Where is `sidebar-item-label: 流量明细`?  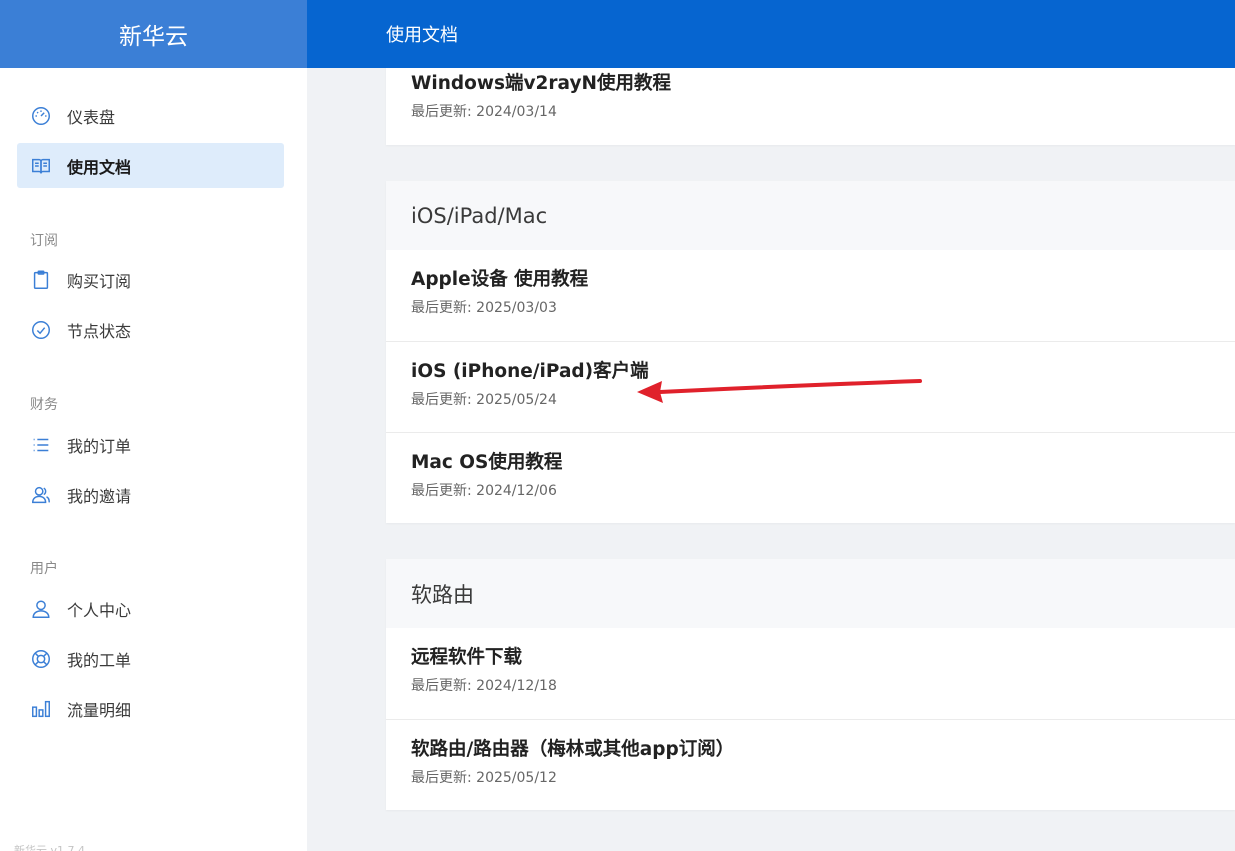 sidebar-item-label: 流量明细 is located at coordinates (99, 710).